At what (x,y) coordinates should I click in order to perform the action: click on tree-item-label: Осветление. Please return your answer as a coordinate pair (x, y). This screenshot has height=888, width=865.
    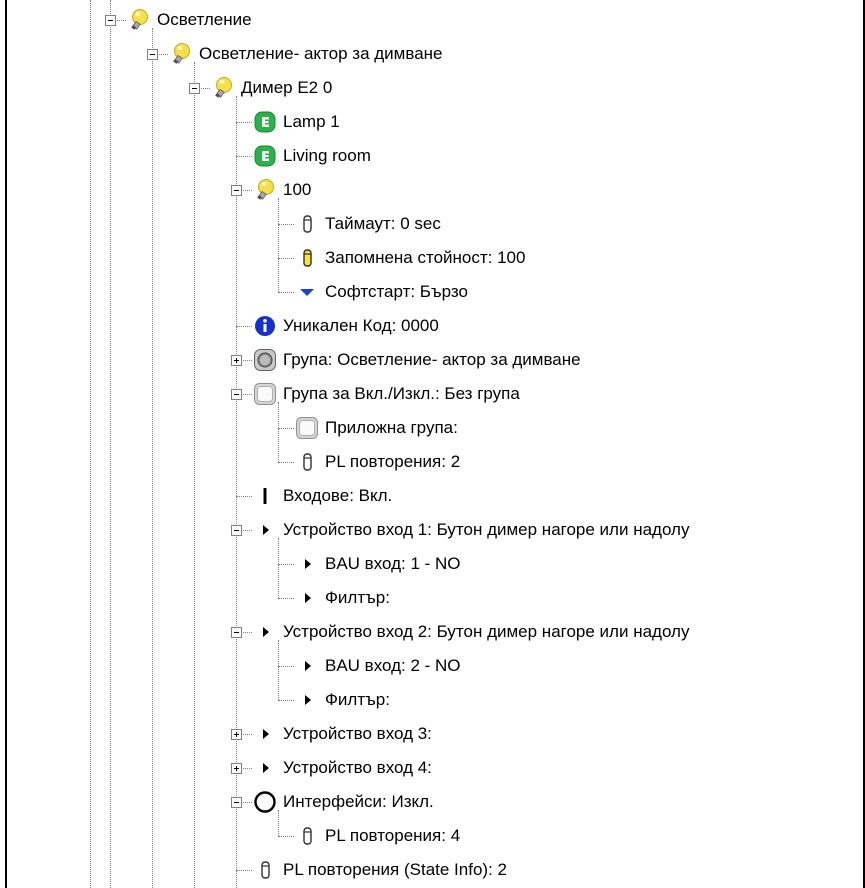
    Looking at the image, I should click on (204, 19).